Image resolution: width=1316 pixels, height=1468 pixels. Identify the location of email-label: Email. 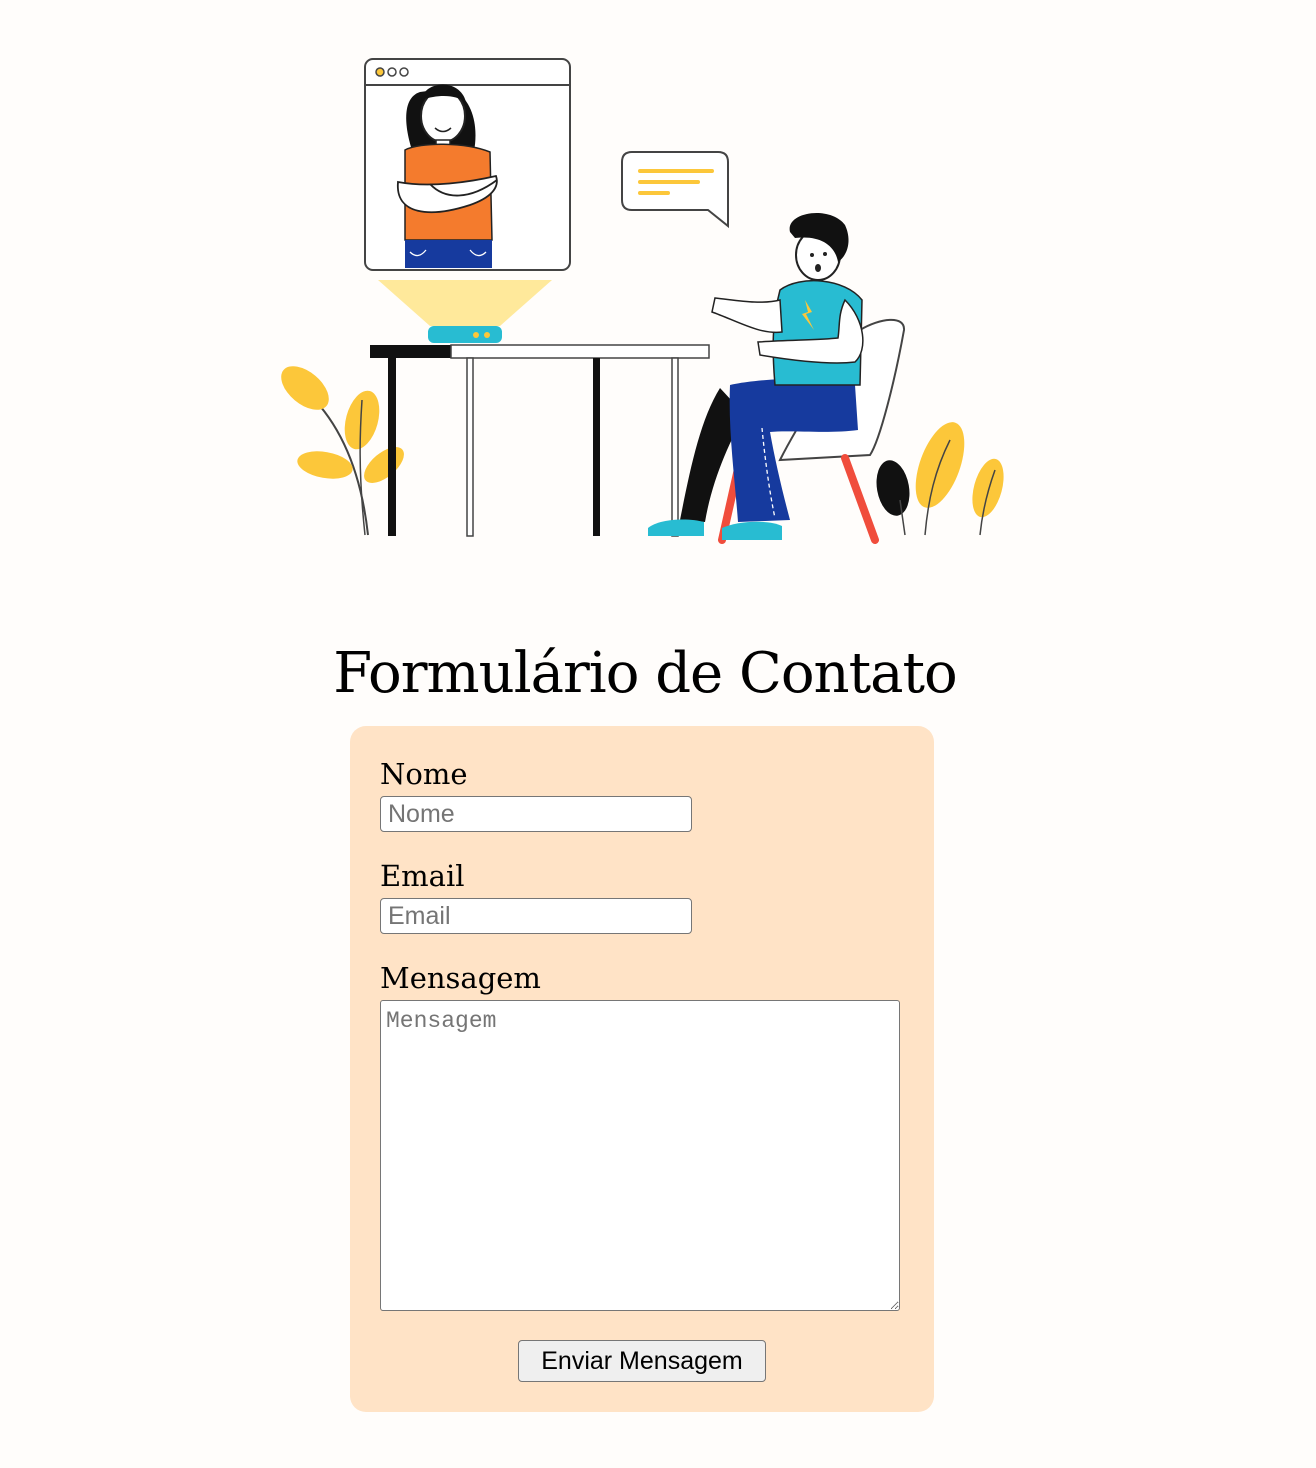
(422, 876).